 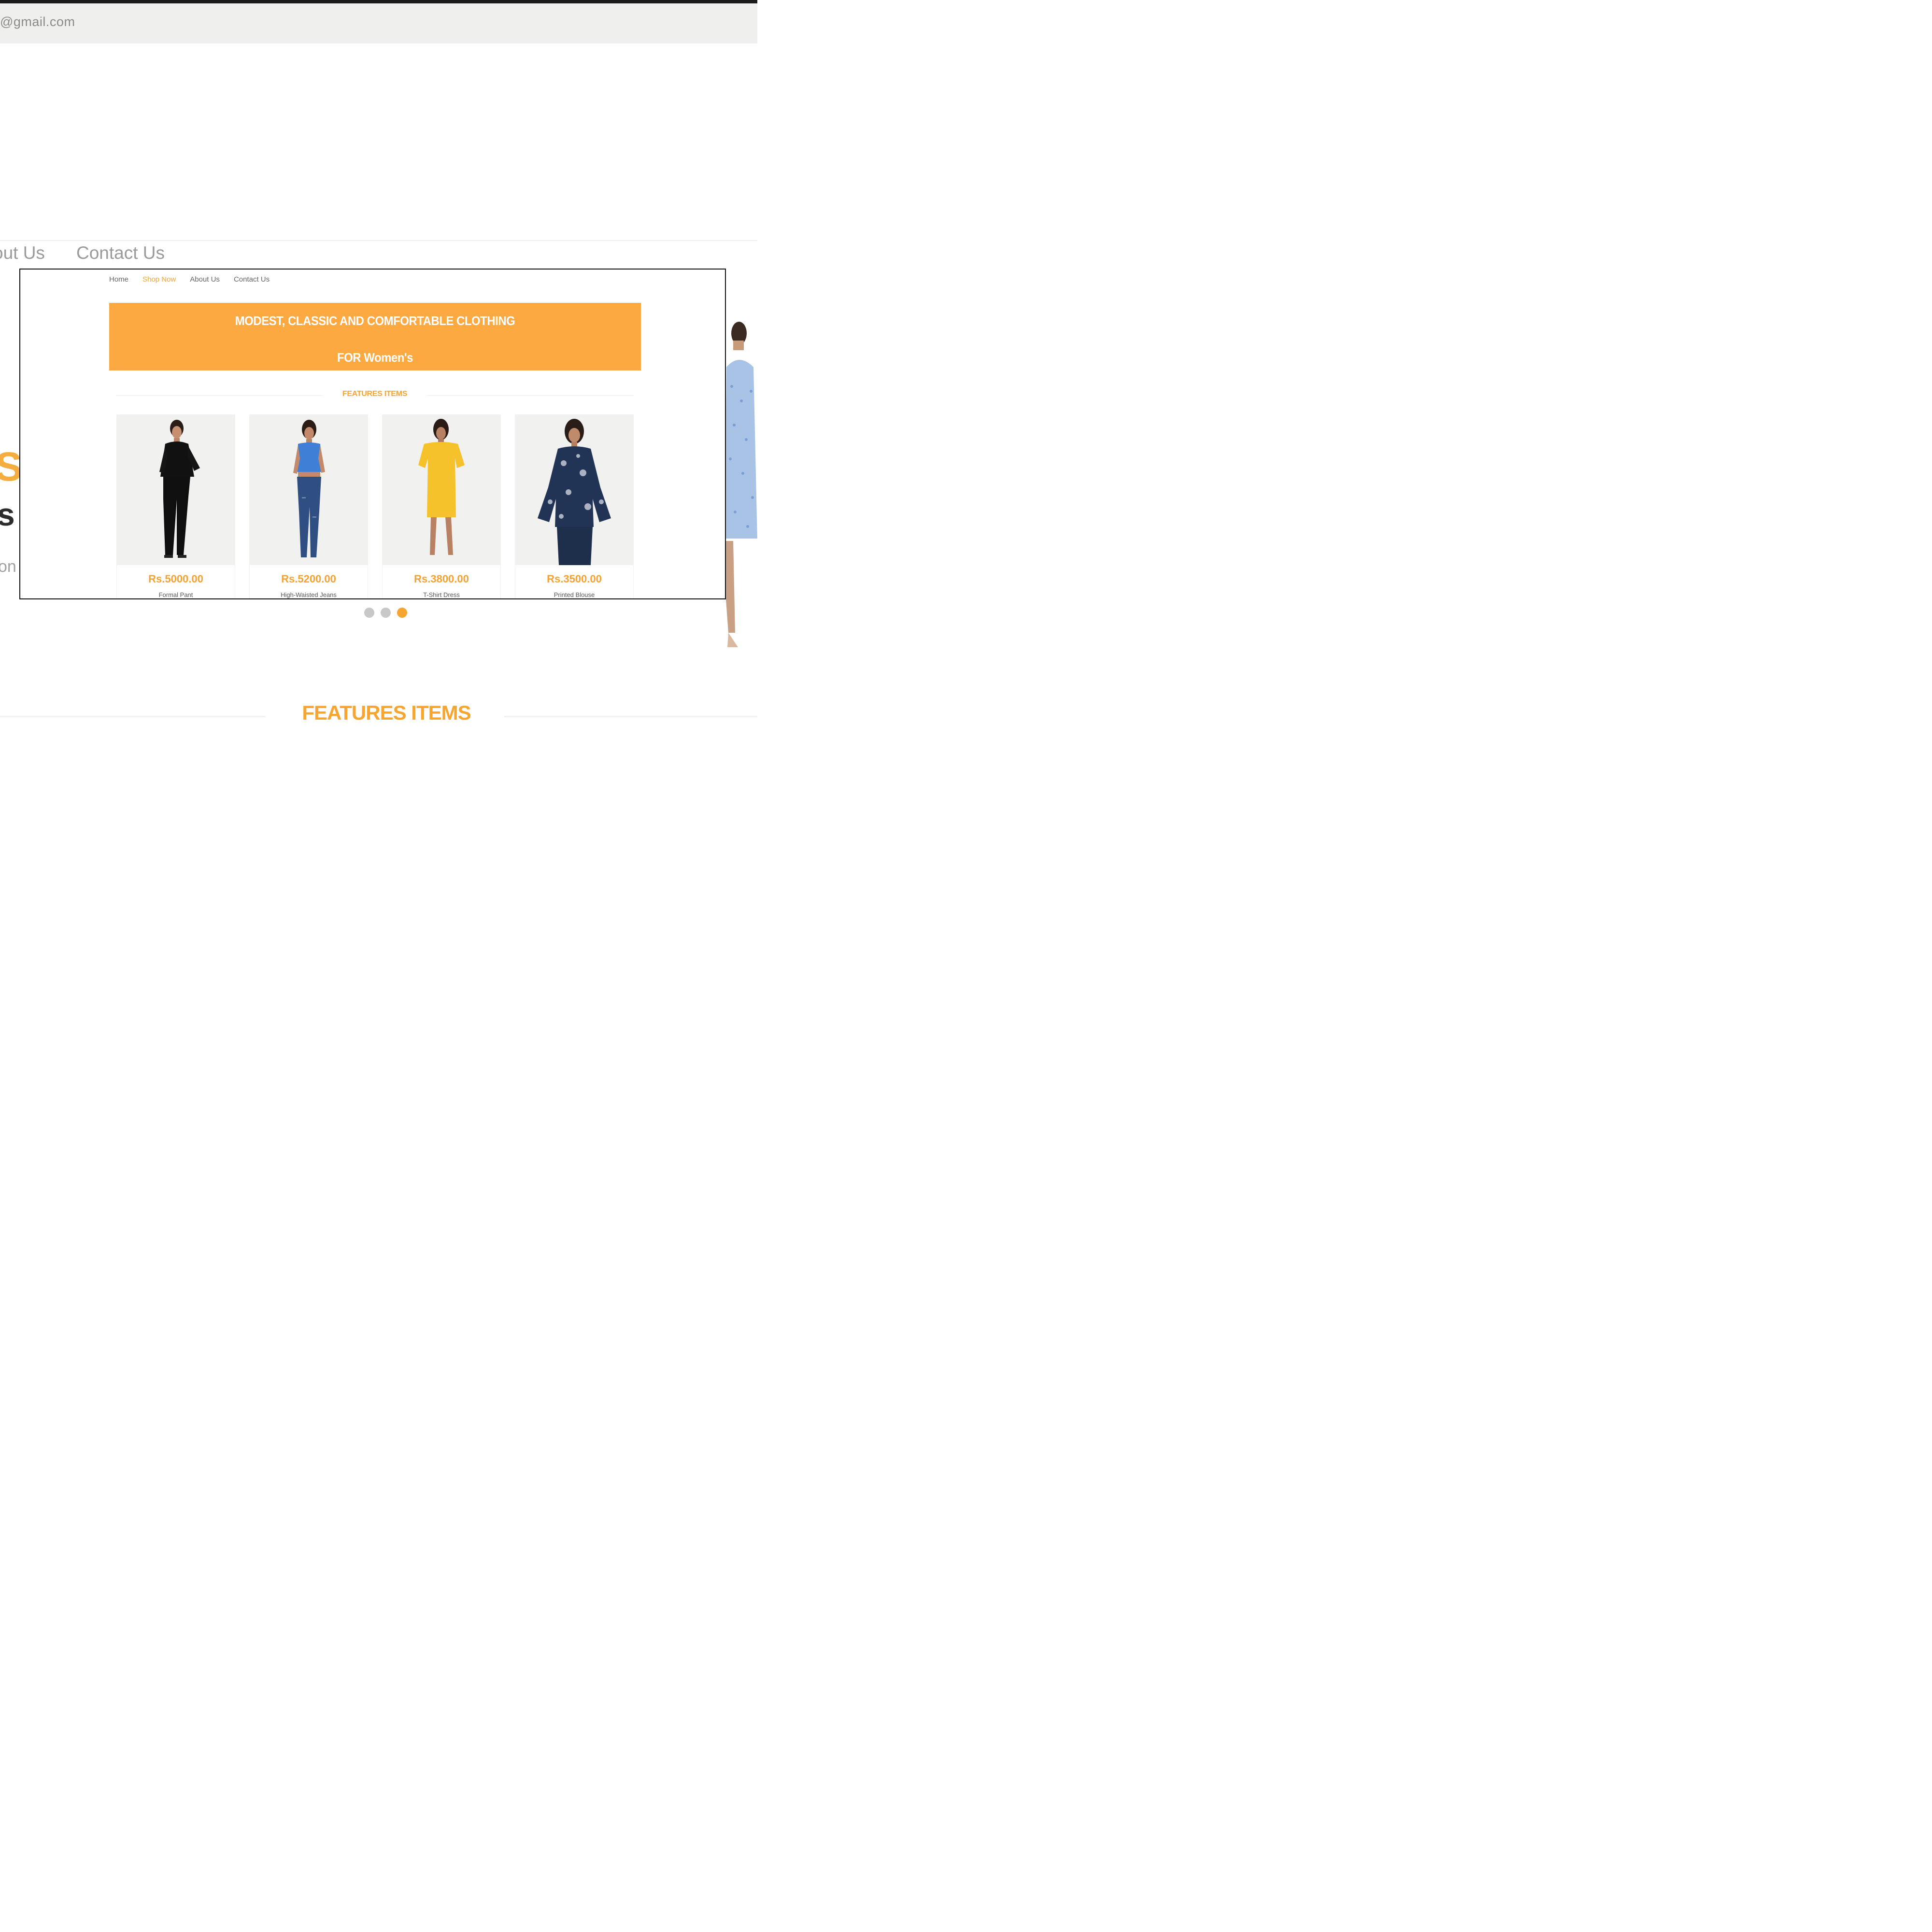 I want to click on product-card: Rs.3800.00 T-Shirt Dress, so click(x=441, y=506).